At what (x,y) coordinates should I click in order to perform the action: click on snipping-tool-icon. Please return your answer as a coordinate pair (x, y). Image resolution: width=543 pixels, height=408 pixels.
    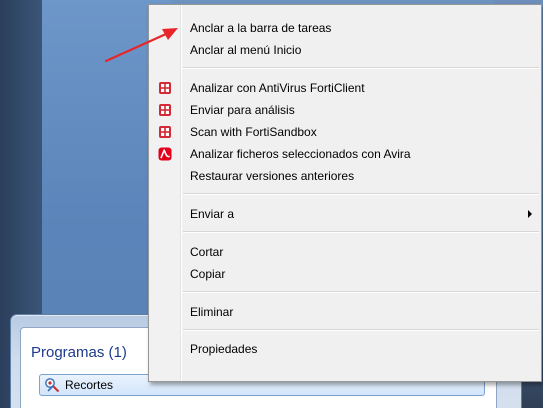
    Looking at the image, I should click on (52, 385).